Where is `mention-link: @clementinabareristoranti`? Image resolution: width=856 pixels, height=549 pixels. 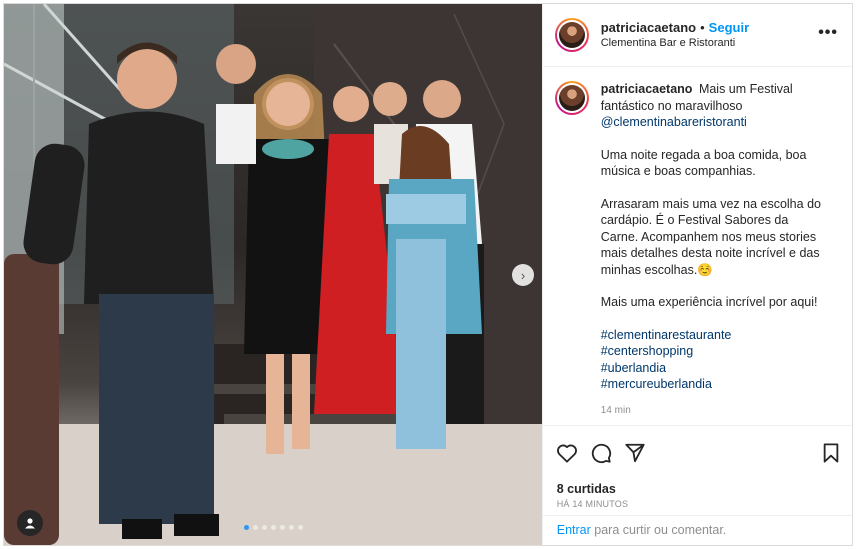
mention-link: @clementinabareristoranti is located at coordinates (715, 122).